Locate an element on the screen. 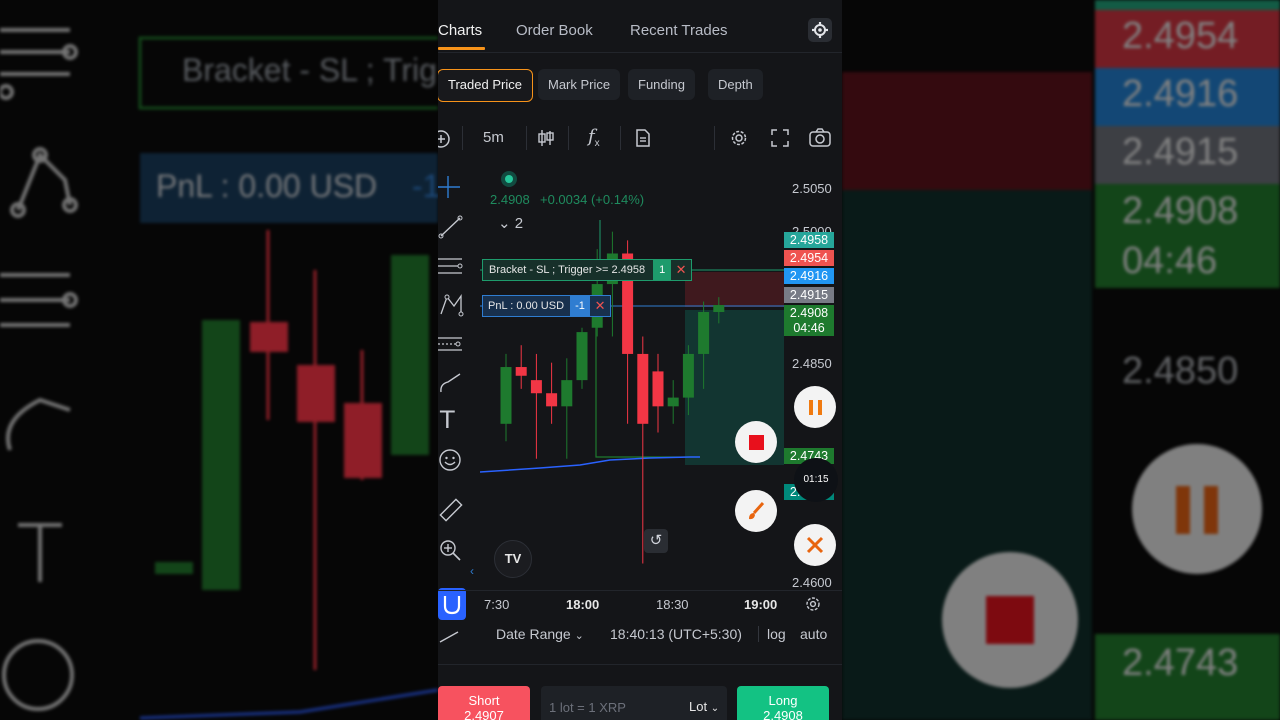  fullscreen-icon is located at coordinates (780, 138).